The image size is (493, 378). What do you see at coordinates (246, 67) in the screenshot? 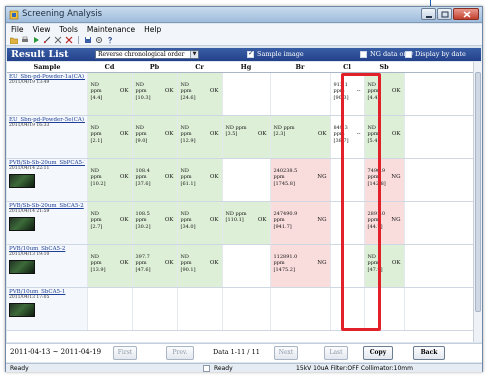
I see `column-header-hg: Hg` at bounding box center [246, 67].